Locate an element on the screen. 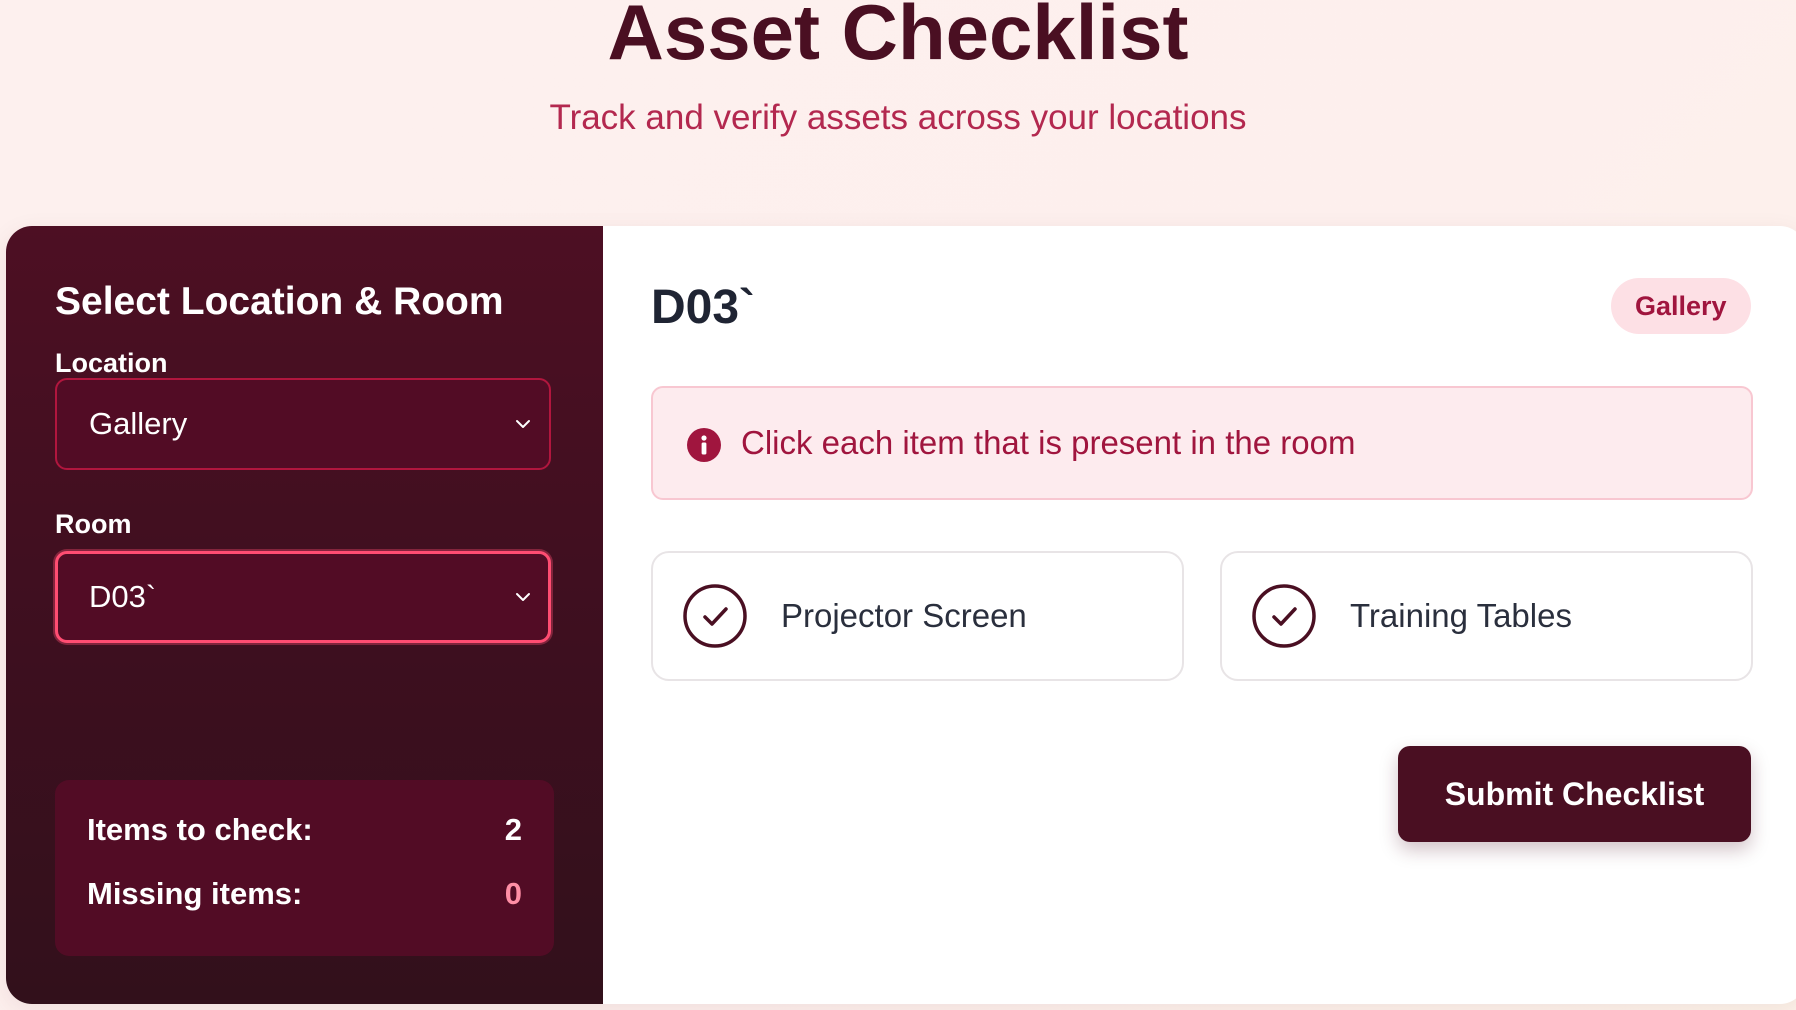  location-select: Gallery is located at coordinates (303, 424).